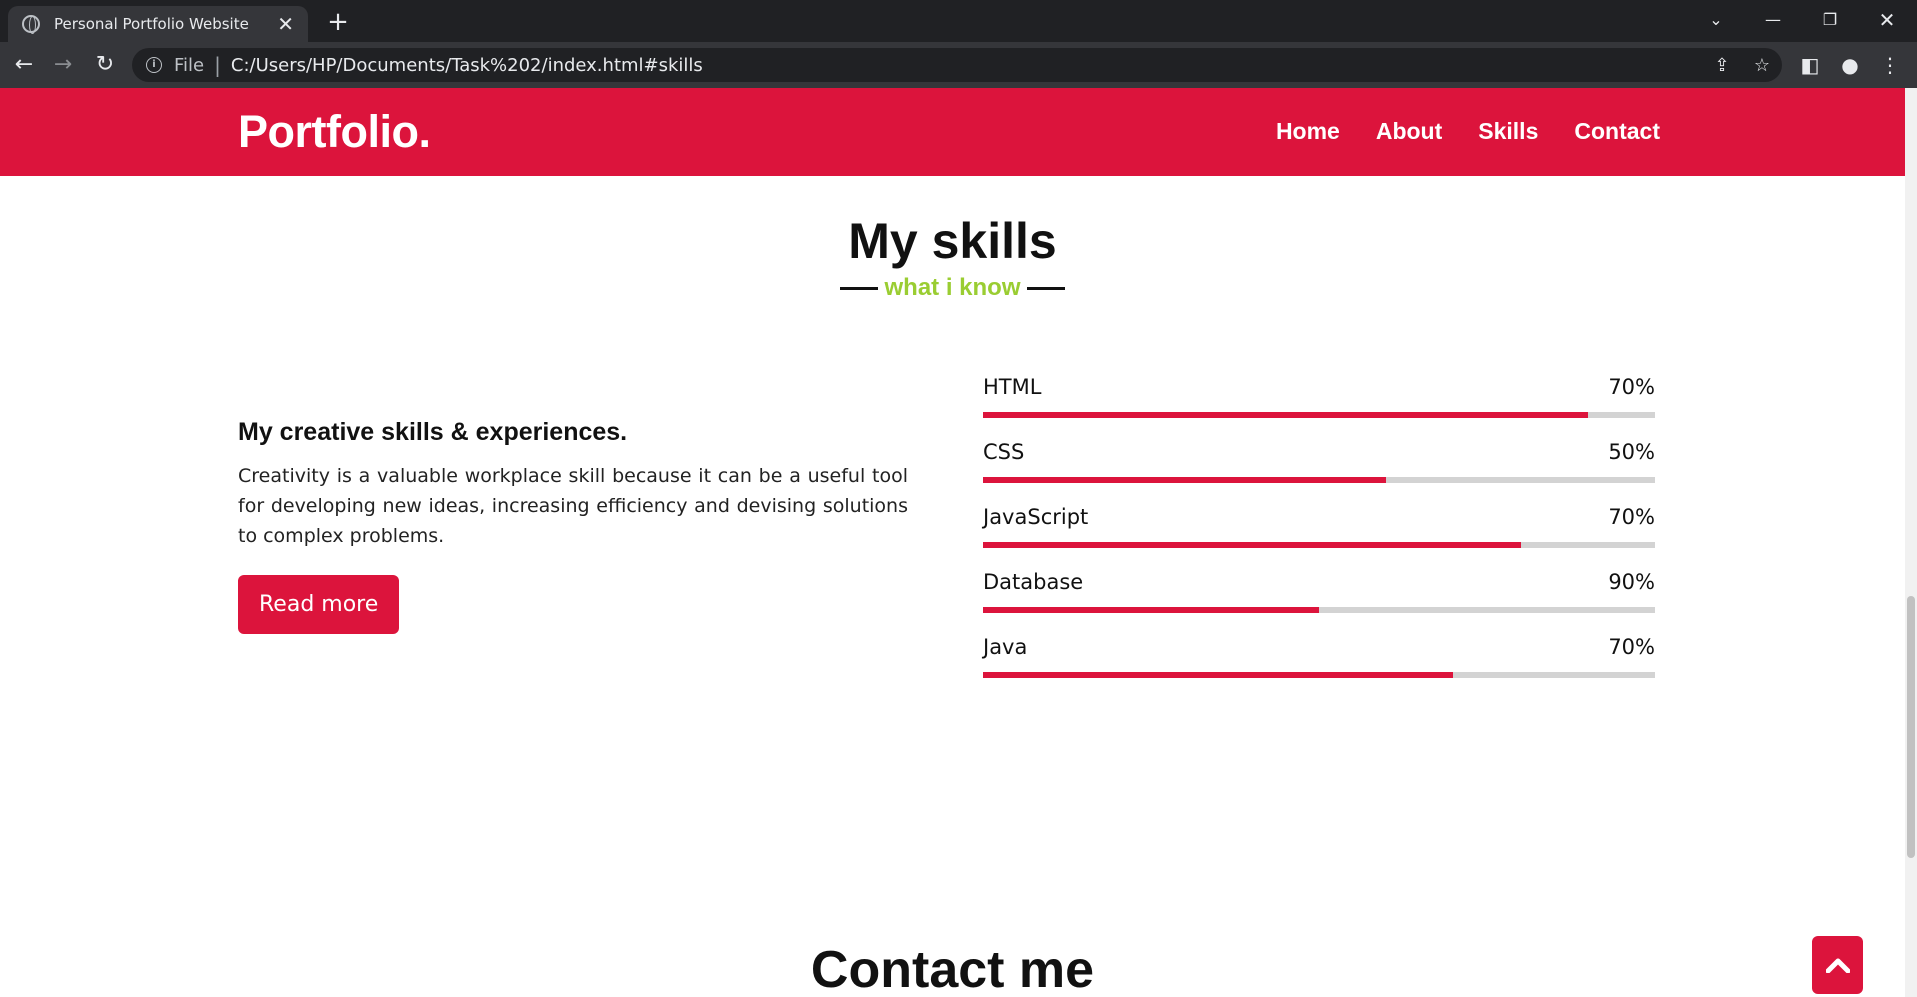 Image resolution: width=1917 pixels, height=997 pixels. Describe the element at coordinates (1887, 20) in the screenshot. I see `window-close-icon: ✕` at that location.